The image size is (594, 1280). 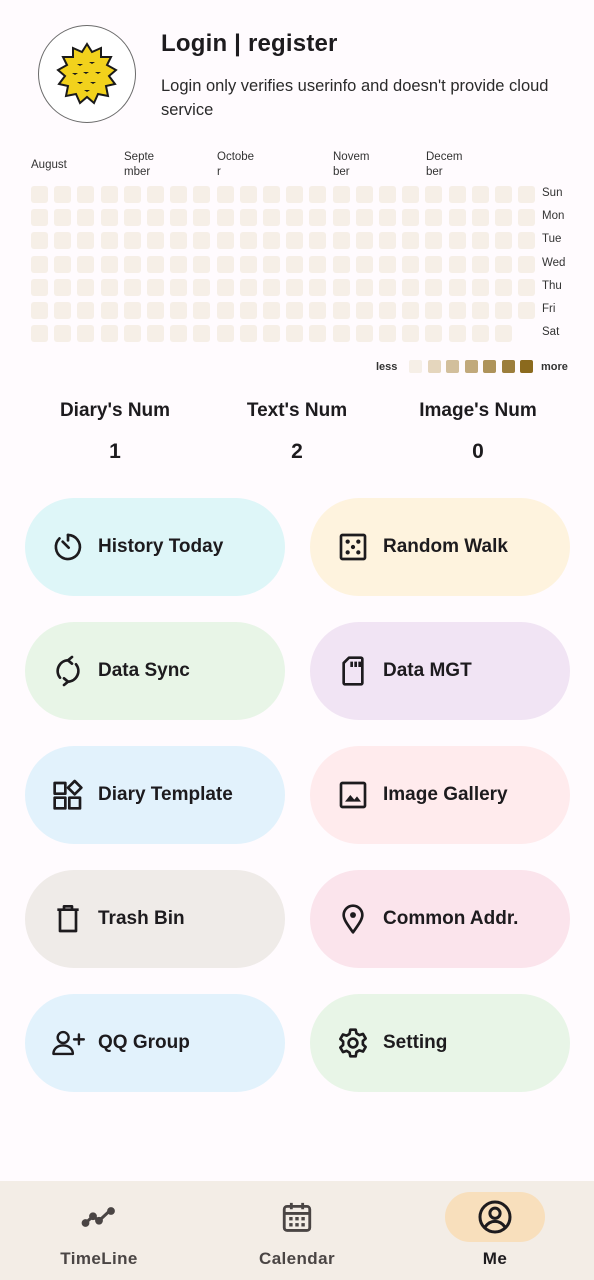 I want to click on nav-me: Me, so click(x=495, y=1230).